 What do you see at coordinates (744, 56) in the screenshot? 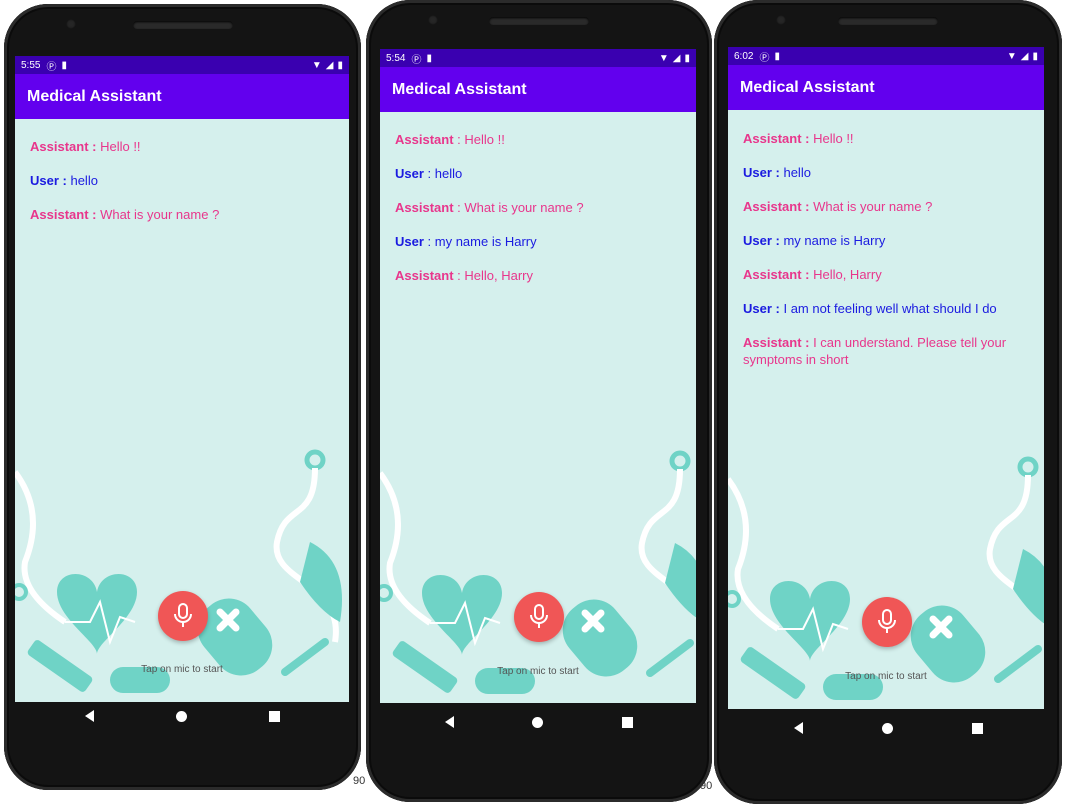
I see `status-time: 6:02` at bounding box center [744, 56].